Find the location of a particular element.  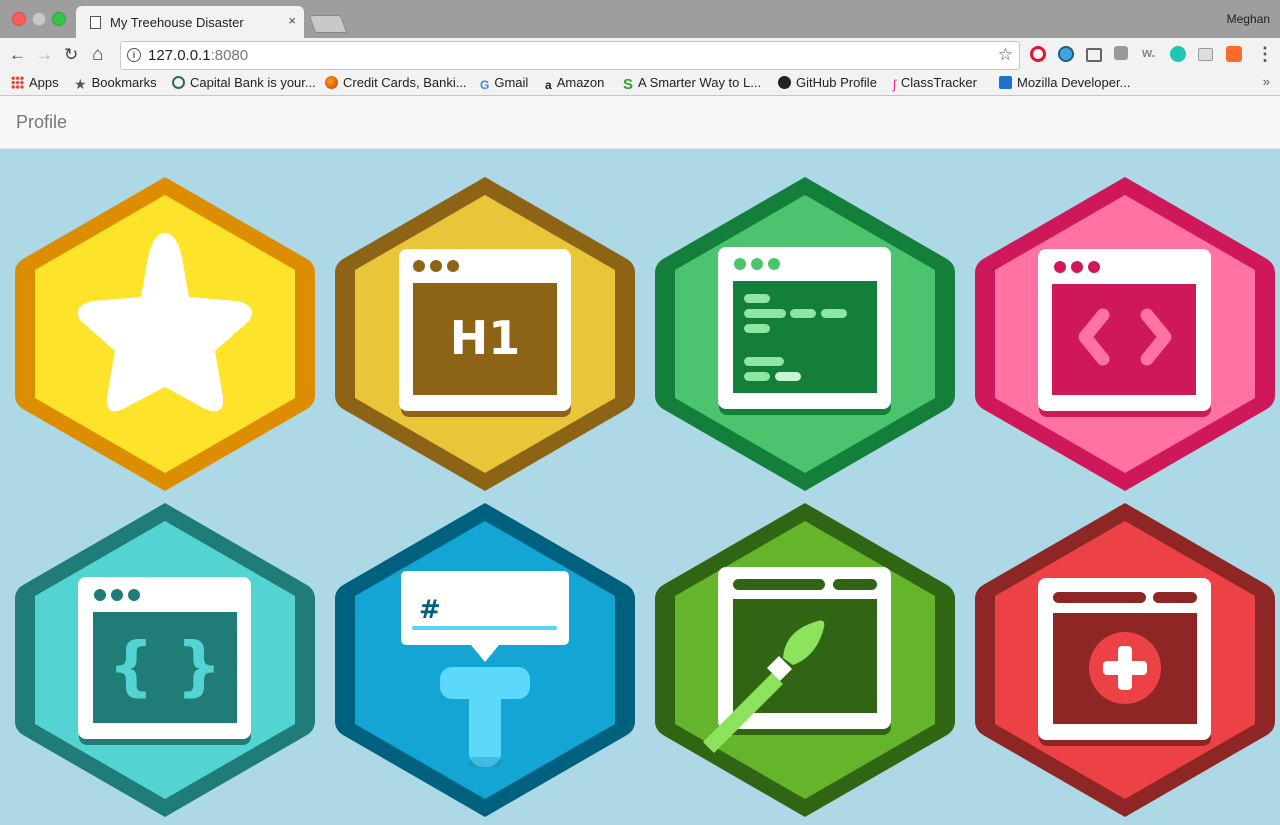

w-extension-icon: w. is located at coordinates (1148, 52).